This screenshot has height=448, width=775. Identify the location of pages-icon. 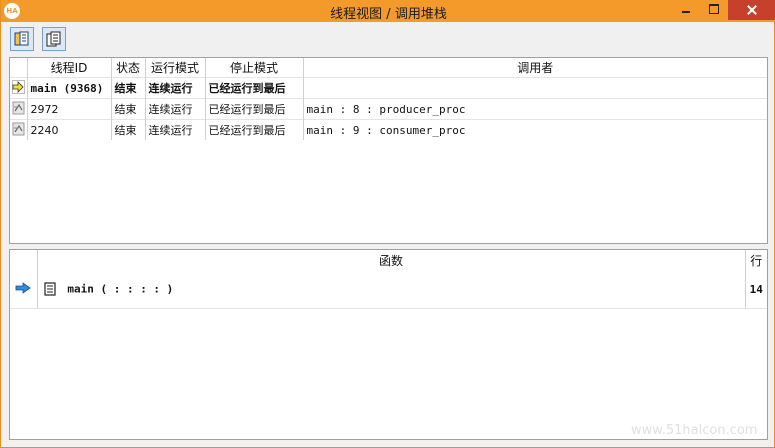
(53, 39).